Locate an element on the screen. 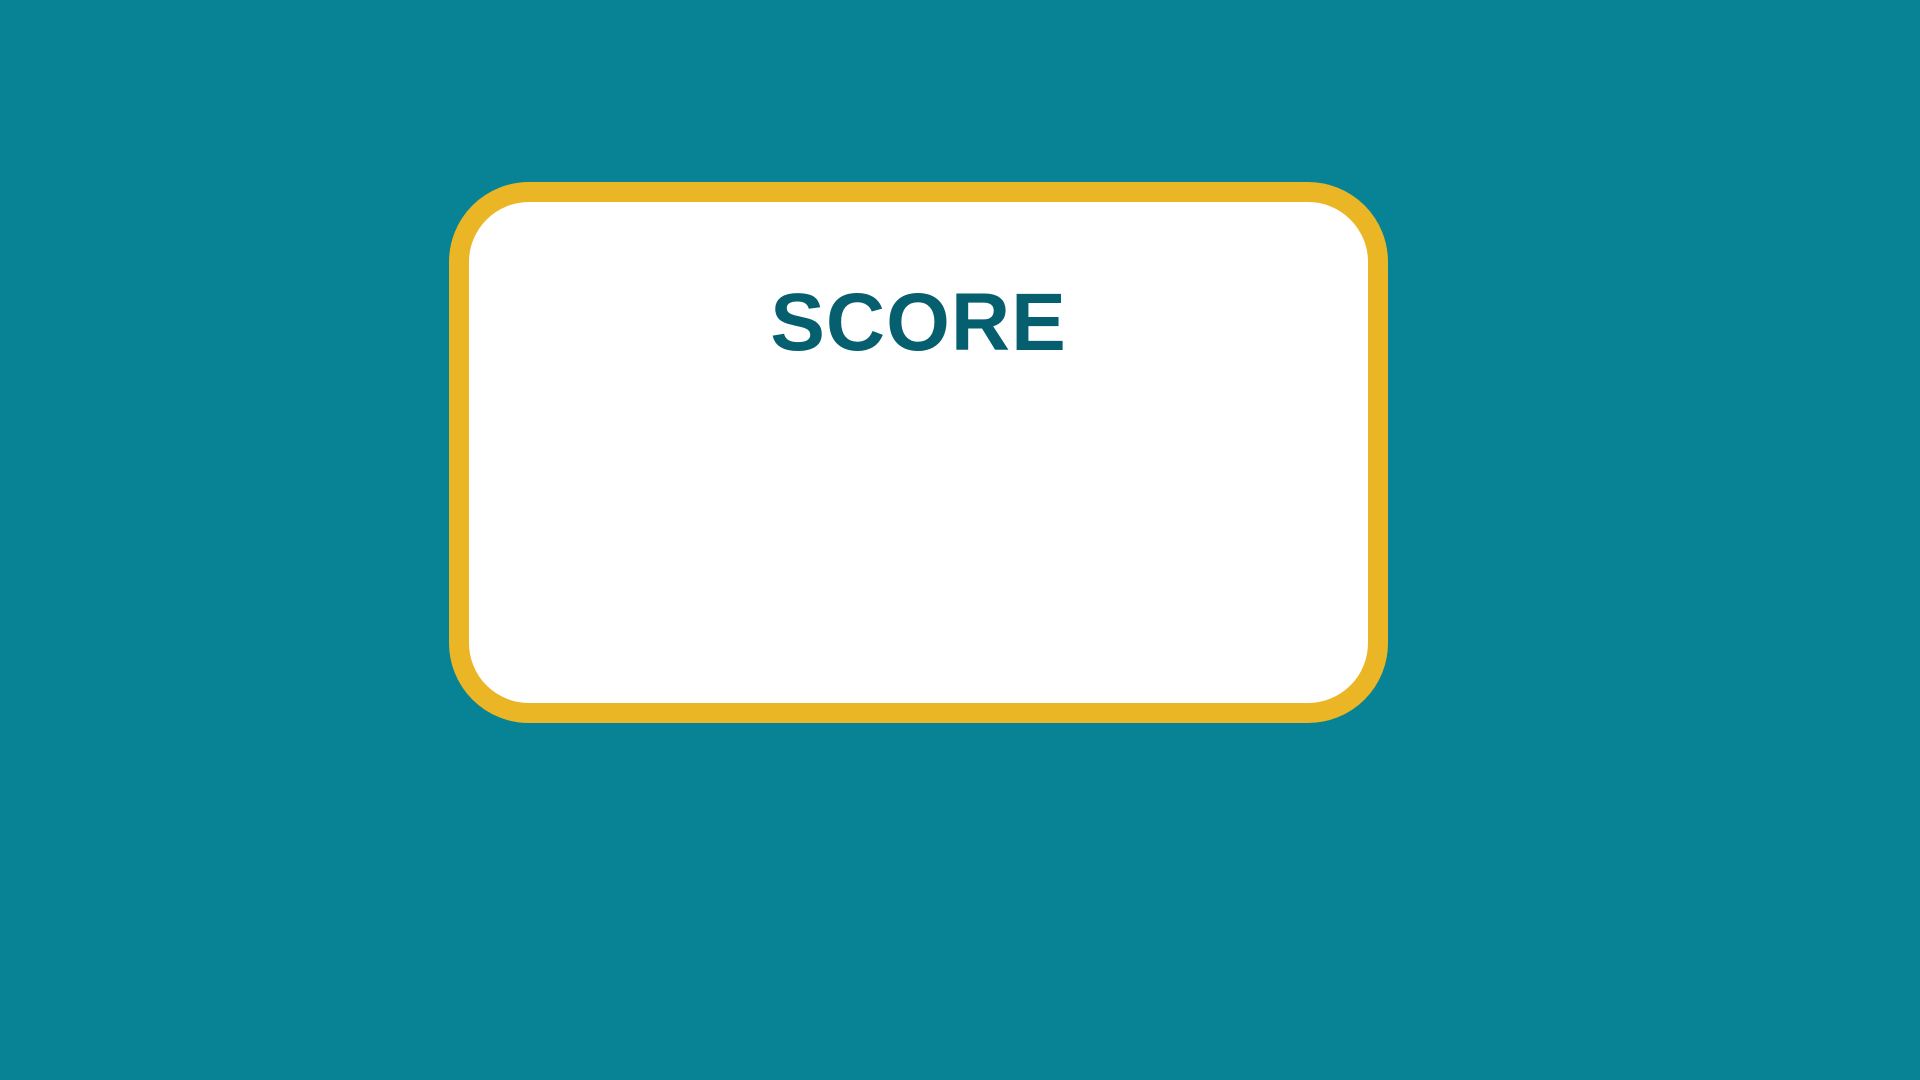 The height and width of the screenshot is (1080, 1920). score-title: SCORE is located at coordinates (918, 322).